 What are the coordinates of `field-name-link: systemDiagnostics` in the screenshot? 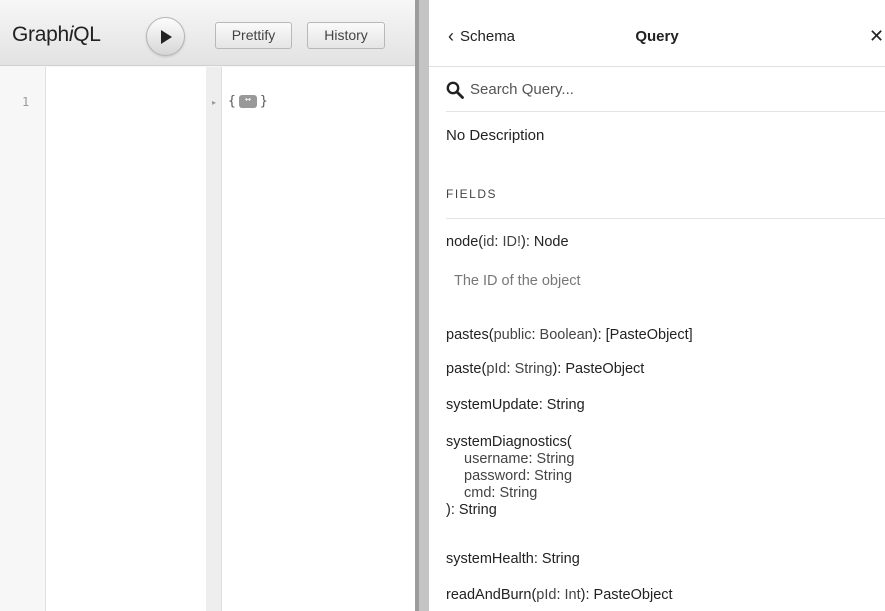 It's located at (506, 442).